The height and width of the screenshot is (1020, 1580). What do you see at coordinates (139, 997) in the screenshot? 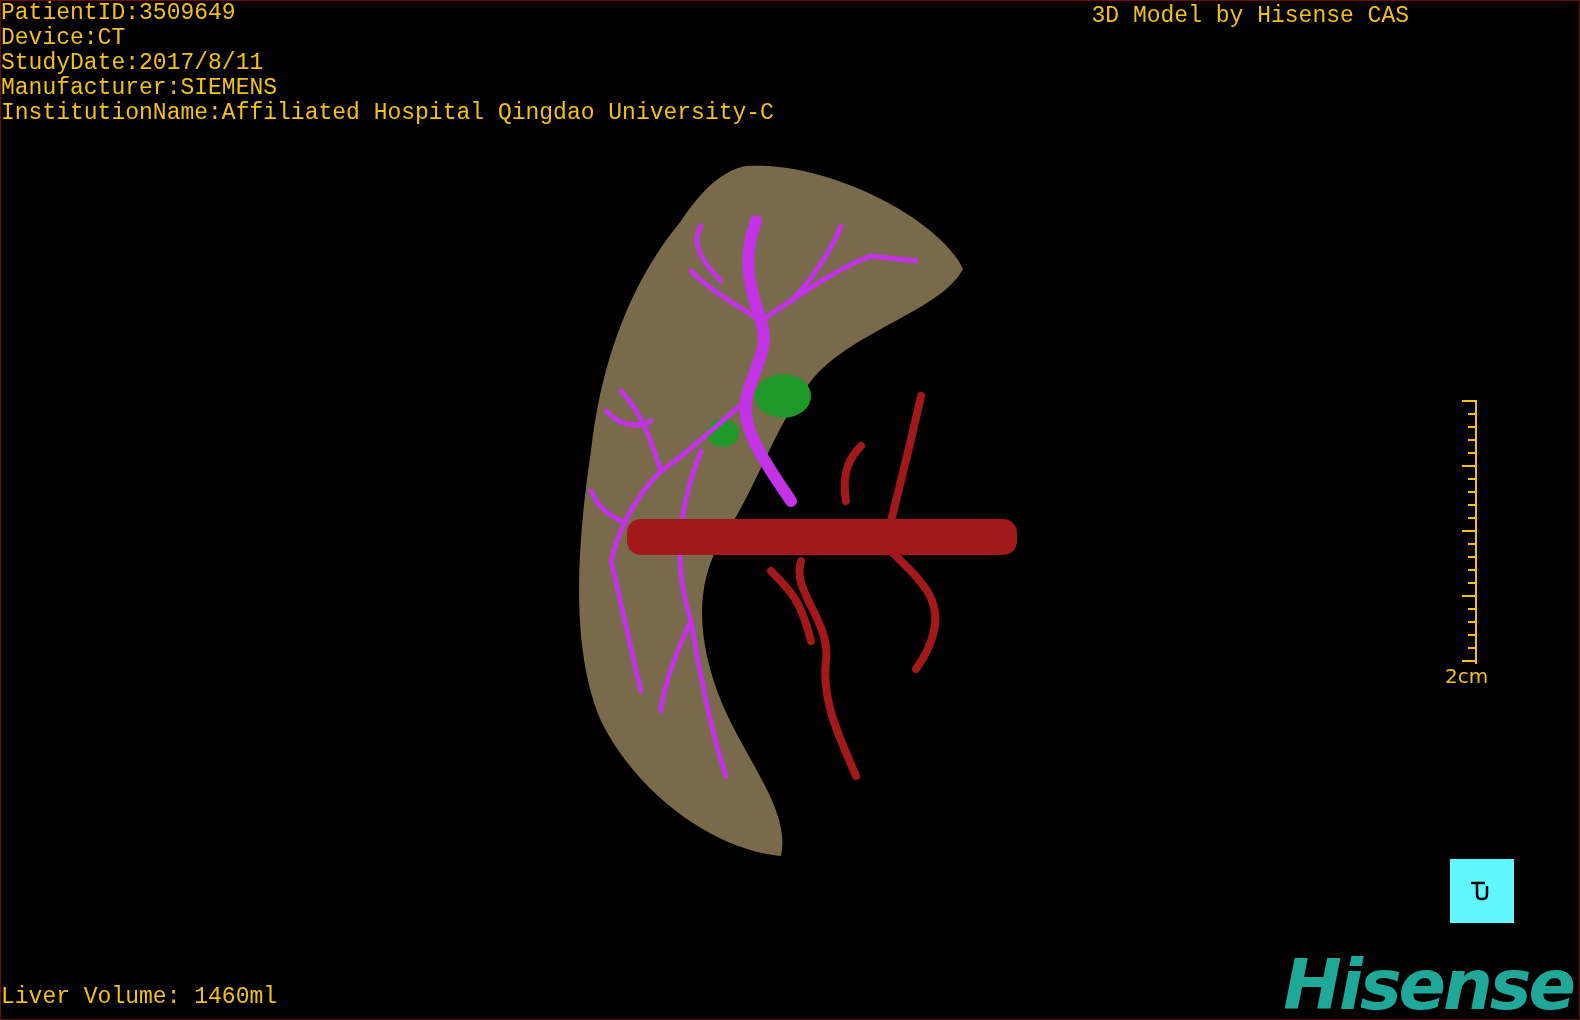
I see `liver-volume-text: Liver Volume: 1460ml` at bounding box center [139, 997].